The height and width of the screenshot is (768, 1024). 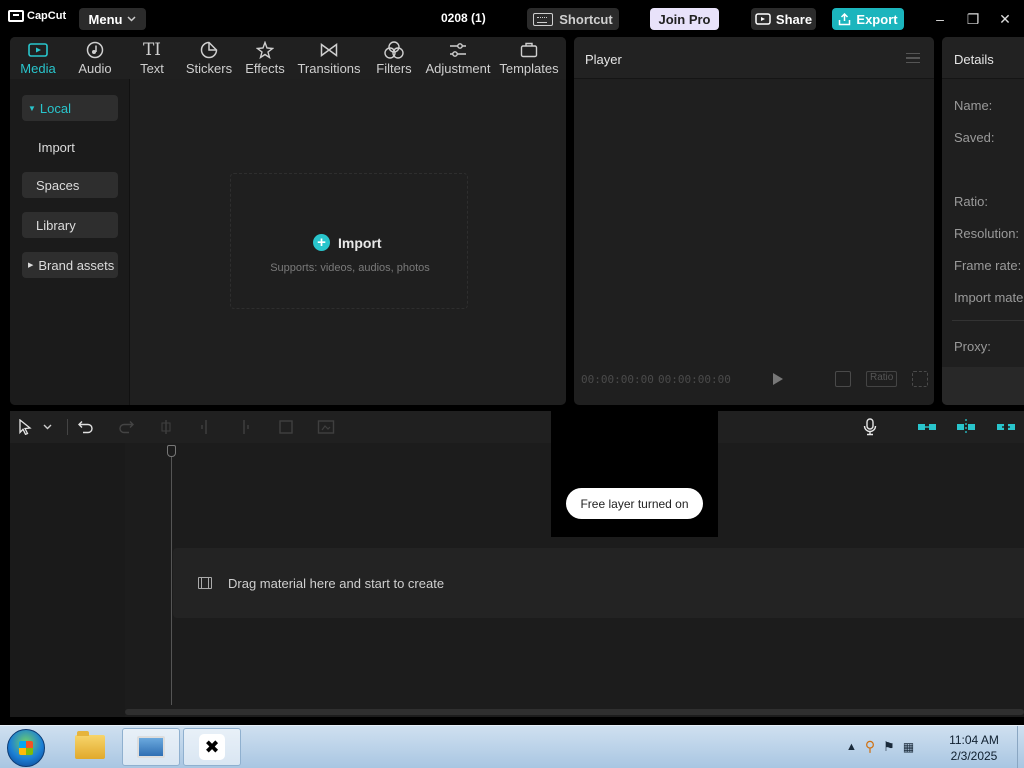 What do you see at coordinates (458, 59) in the screenshot?
I see `tab-adjustment: Adjustment` at bounding box center [458, 59].